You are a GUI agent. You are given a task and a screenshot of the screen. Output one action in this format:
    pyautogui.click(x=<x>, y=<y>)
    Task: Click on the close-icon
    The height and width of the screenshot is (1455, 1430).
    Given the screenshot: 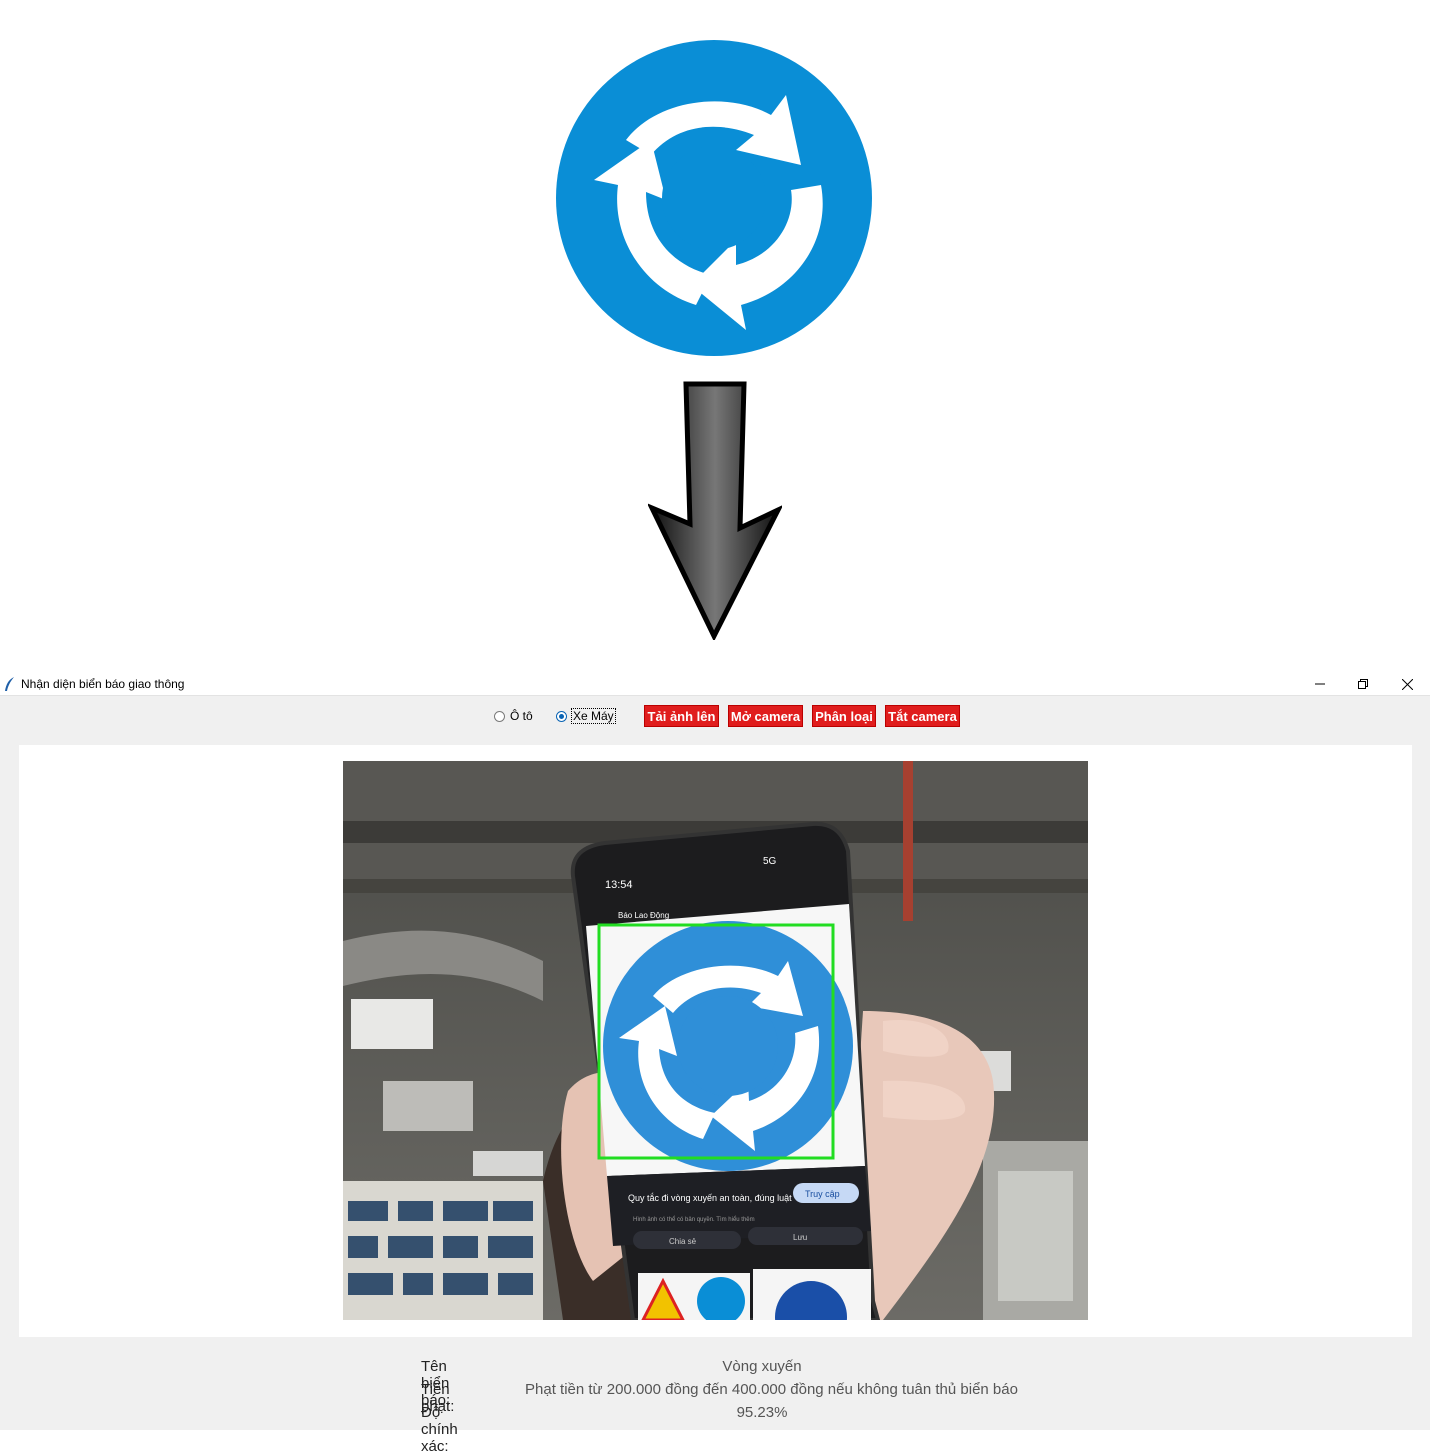 What is the action you would take?
    pyautogui.click(x=1407, y=684)
    